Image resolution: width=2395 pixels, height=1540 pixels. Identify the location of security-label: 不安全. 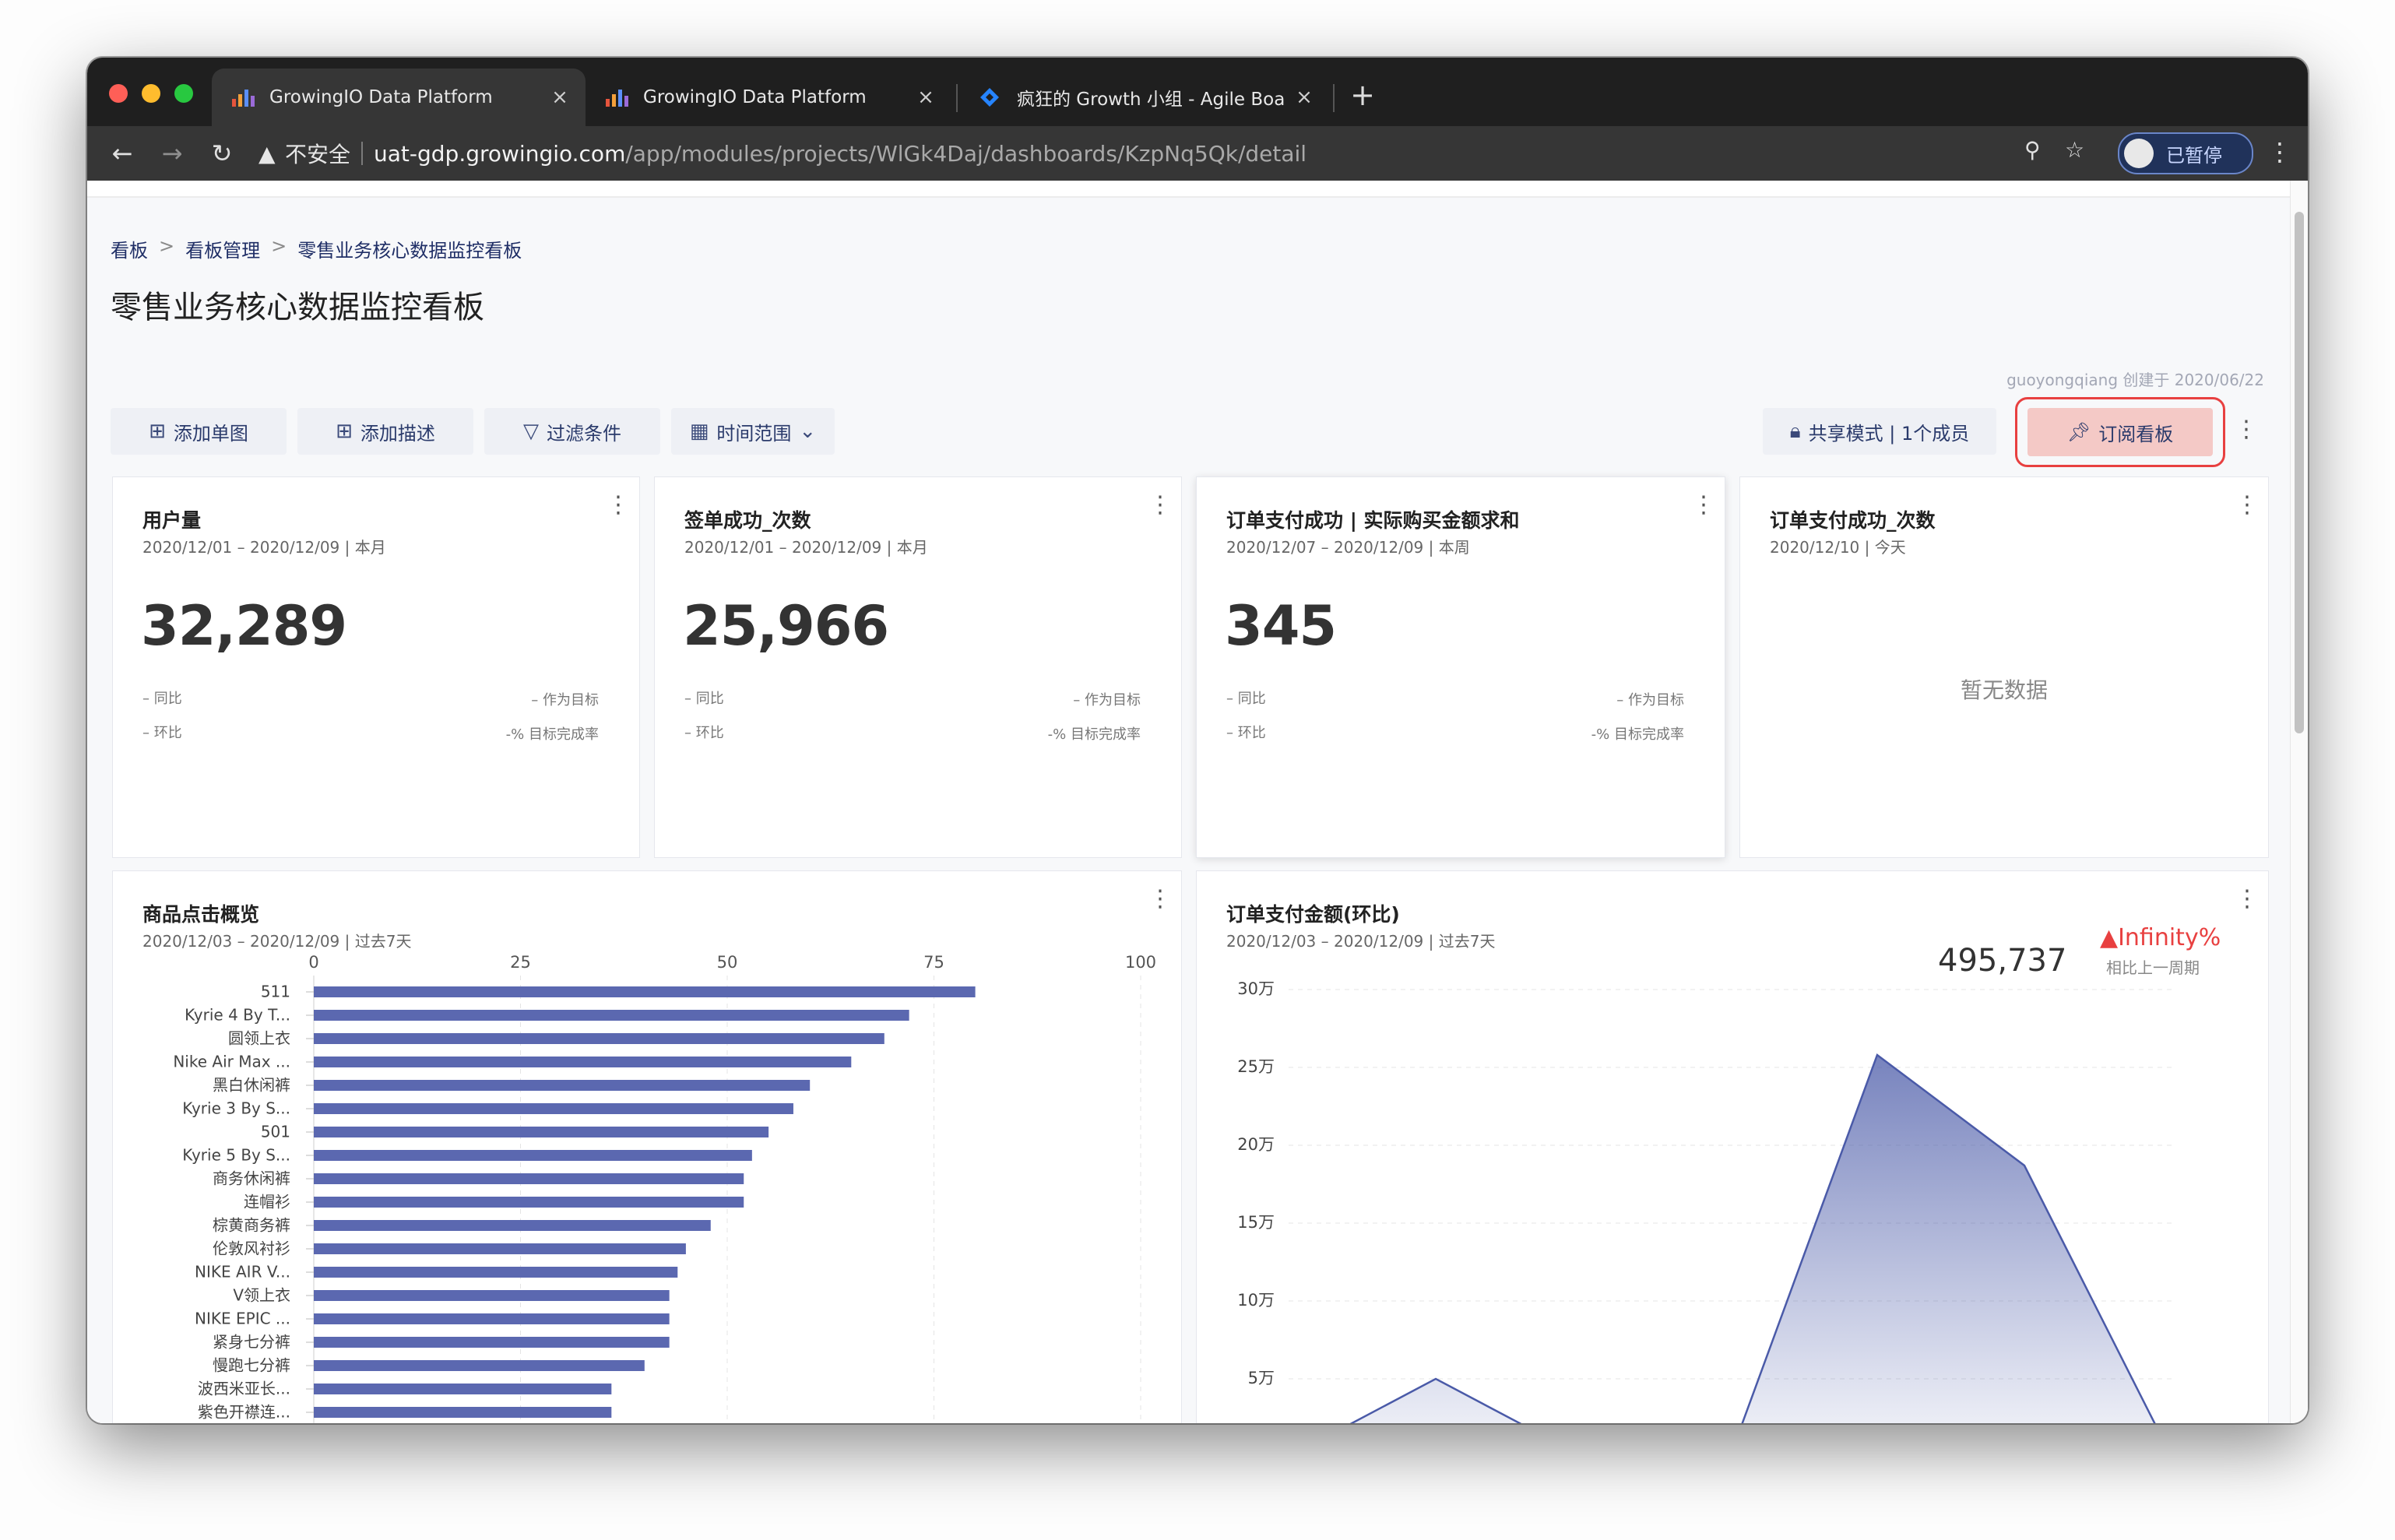
(317, 153).